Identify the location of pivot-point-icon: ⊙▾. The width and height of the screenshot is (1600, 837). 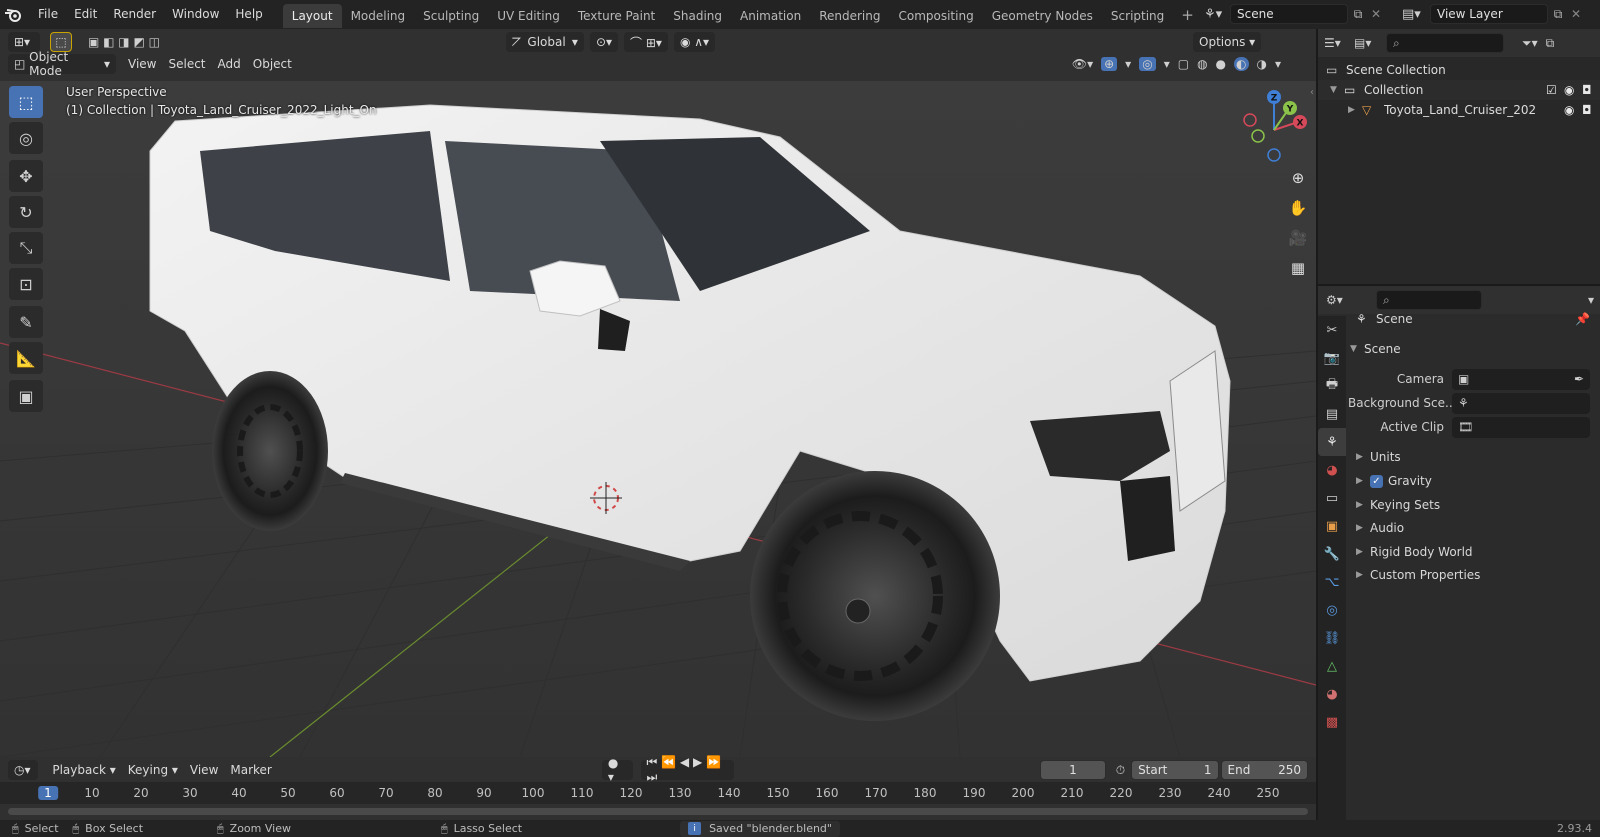
(604, 42).